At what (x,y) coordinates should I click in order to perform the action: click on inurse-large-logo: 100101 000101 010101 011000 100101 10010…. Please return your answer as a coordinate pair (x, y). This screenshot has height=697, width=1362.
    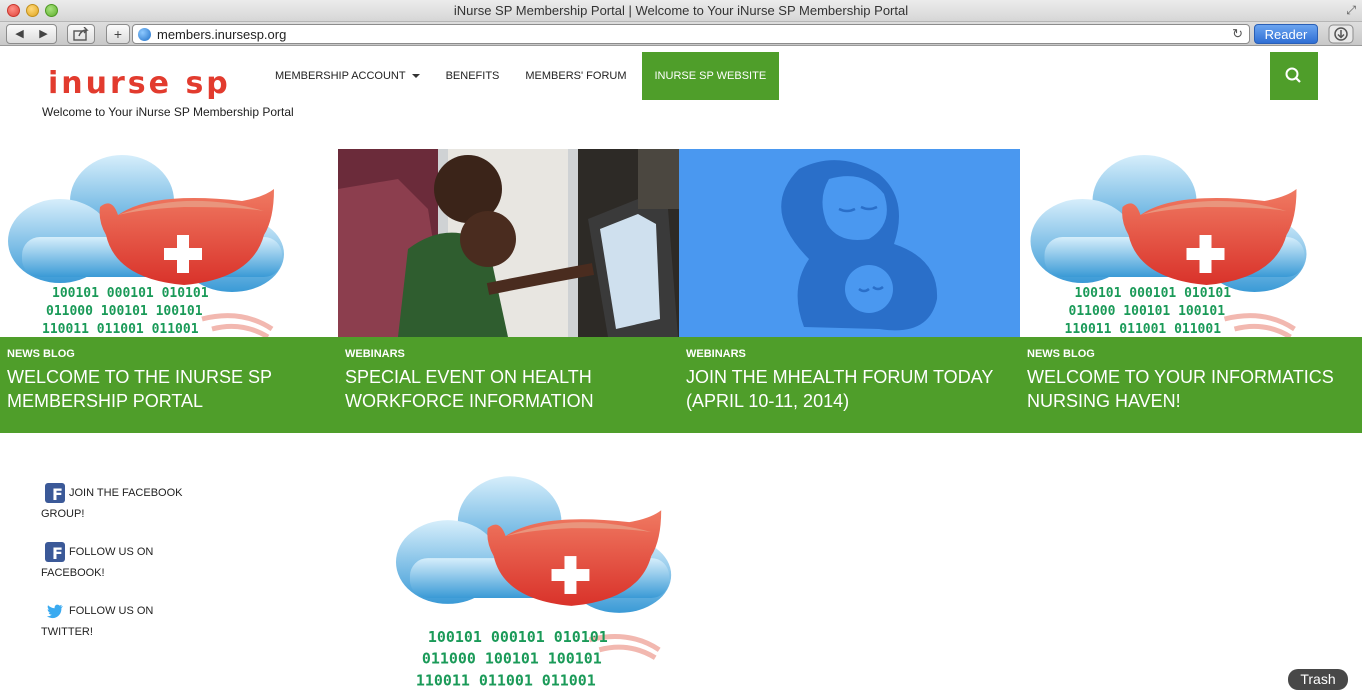
    Looking at the image, I should click on (558, 581).